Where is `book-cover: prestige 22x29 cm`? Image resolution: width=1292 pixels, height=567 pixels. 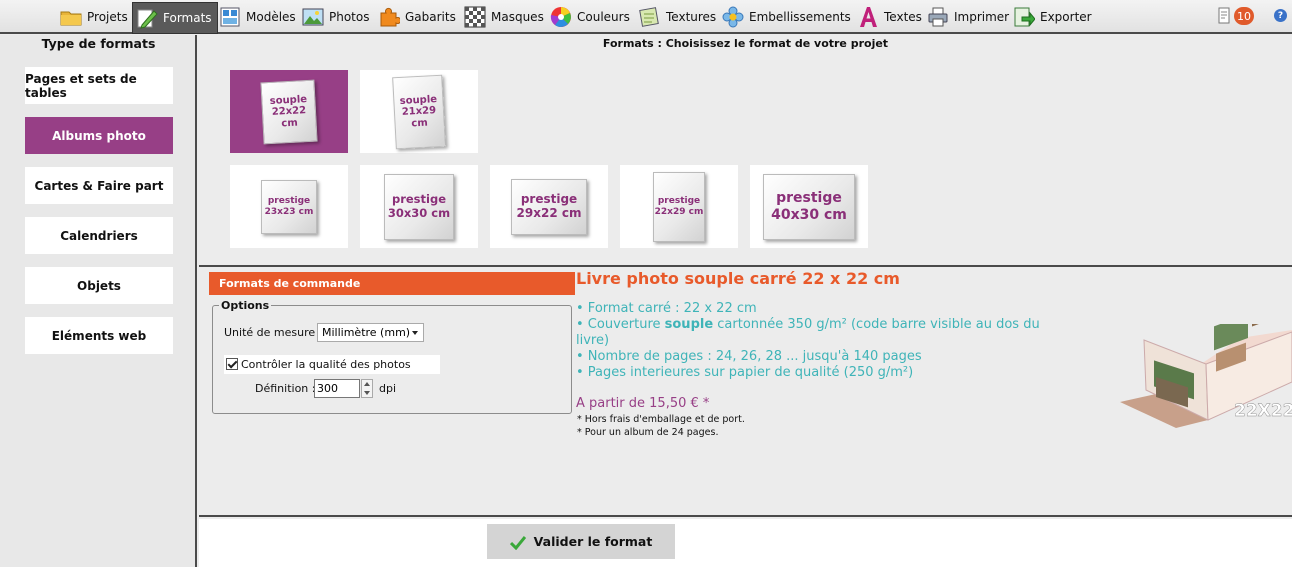 book-cover: prestige 22x29 cm is located at coordinates (679, 206).